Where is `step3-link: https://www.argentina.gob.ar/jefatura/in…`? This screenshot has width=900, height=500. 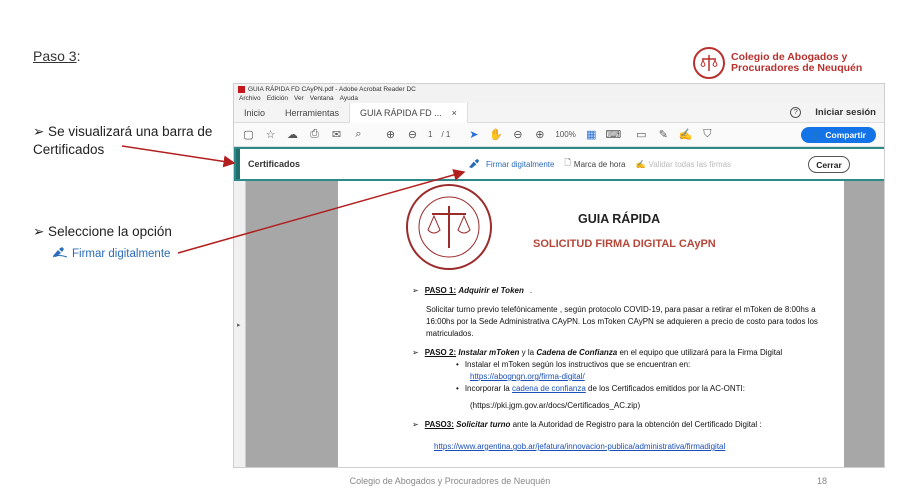 step3-link: https://www.argentina.gob.ar/jefatura/in… is located at coordinates (579, 446).